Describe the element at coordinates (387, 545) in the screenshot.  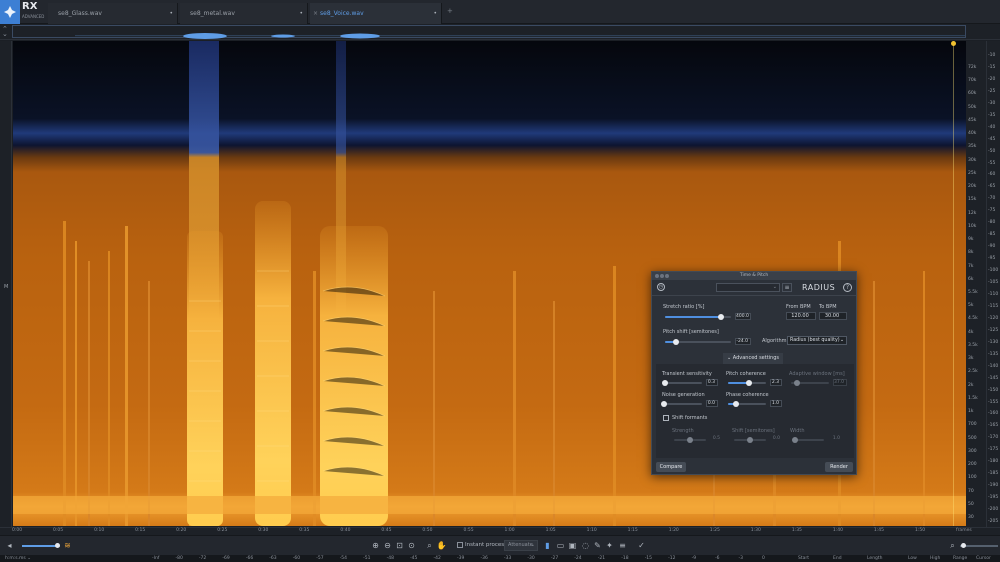
I see `zoom-out-icon: ⊖` at that location.